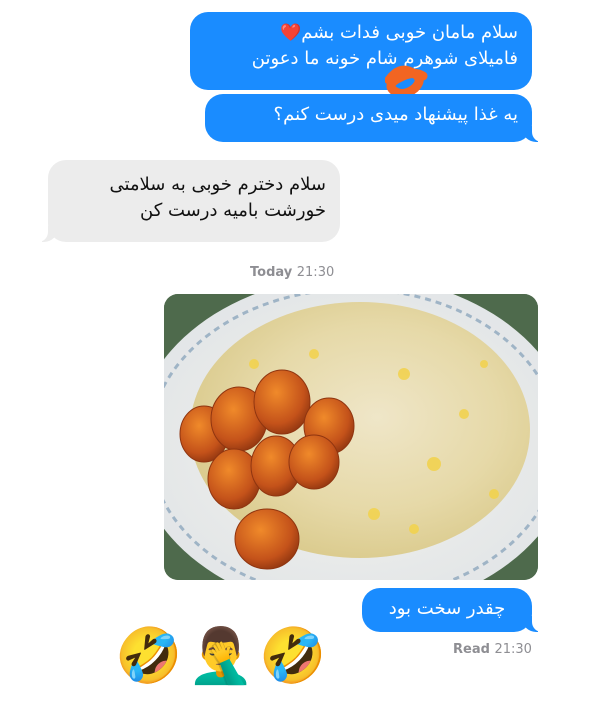 This screenshot has height=716, width=600. What do you see at coordinates (291, 33) in the screenshot?
I see `heart-emoji: ❤️` at bounding box center [291, 33].